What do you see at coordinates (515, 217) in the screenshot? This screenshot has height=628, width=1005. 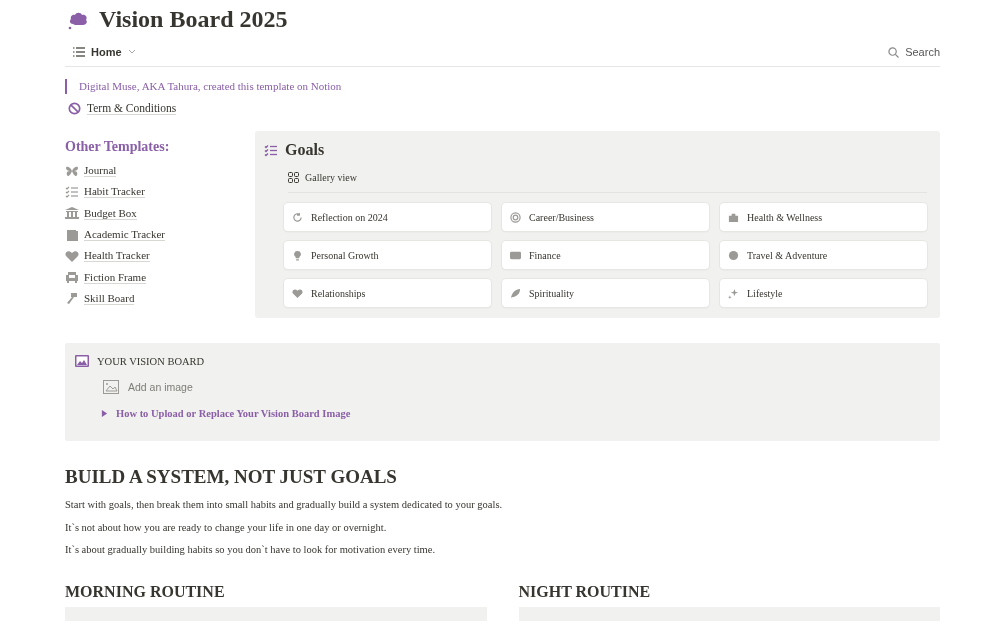 I see `target-icon` at bounding box center [515, 217].